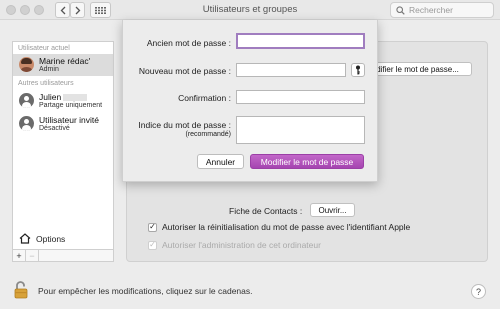  Describe the element at coordinates (300, 97) in the screenshot. I see `confirmation-field` at that location.